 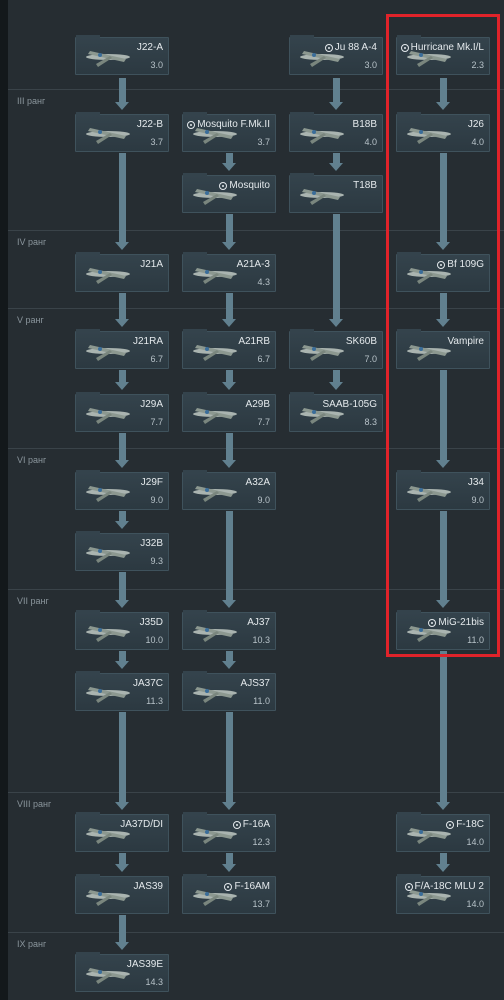 I want to click on vehicle-card-jas39: JAS39, so click(x=122, y=894).